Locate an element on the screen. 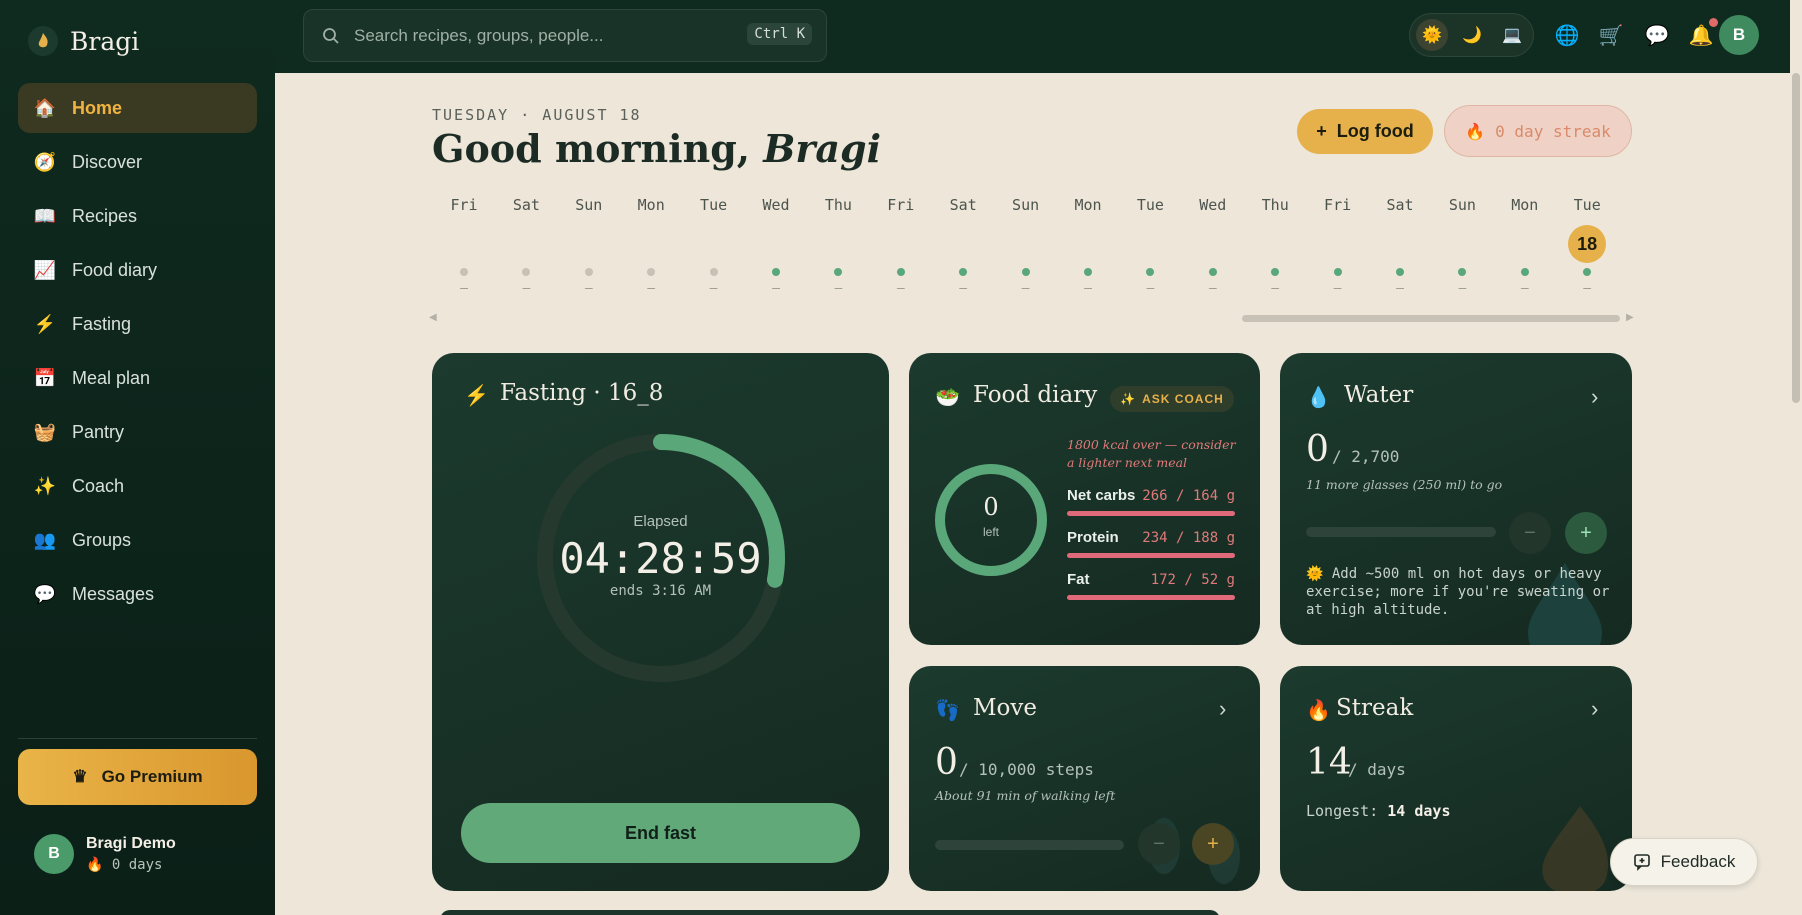 Image resolution: width=1802 pixels, height=915 pixels. search-bar: Ctrl K is located at coordinates (565, 35).